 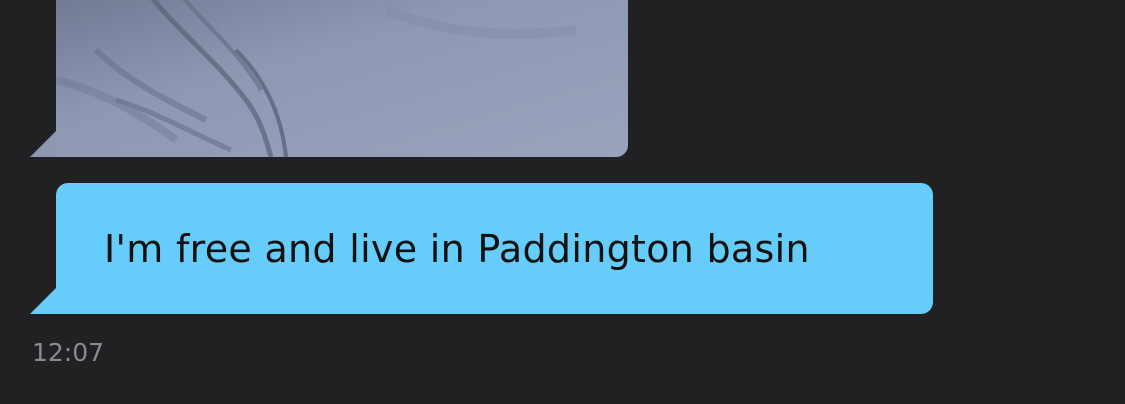 I want to click on message-text: I'm free and live in Paddington basin, so click(x=457, y=248).